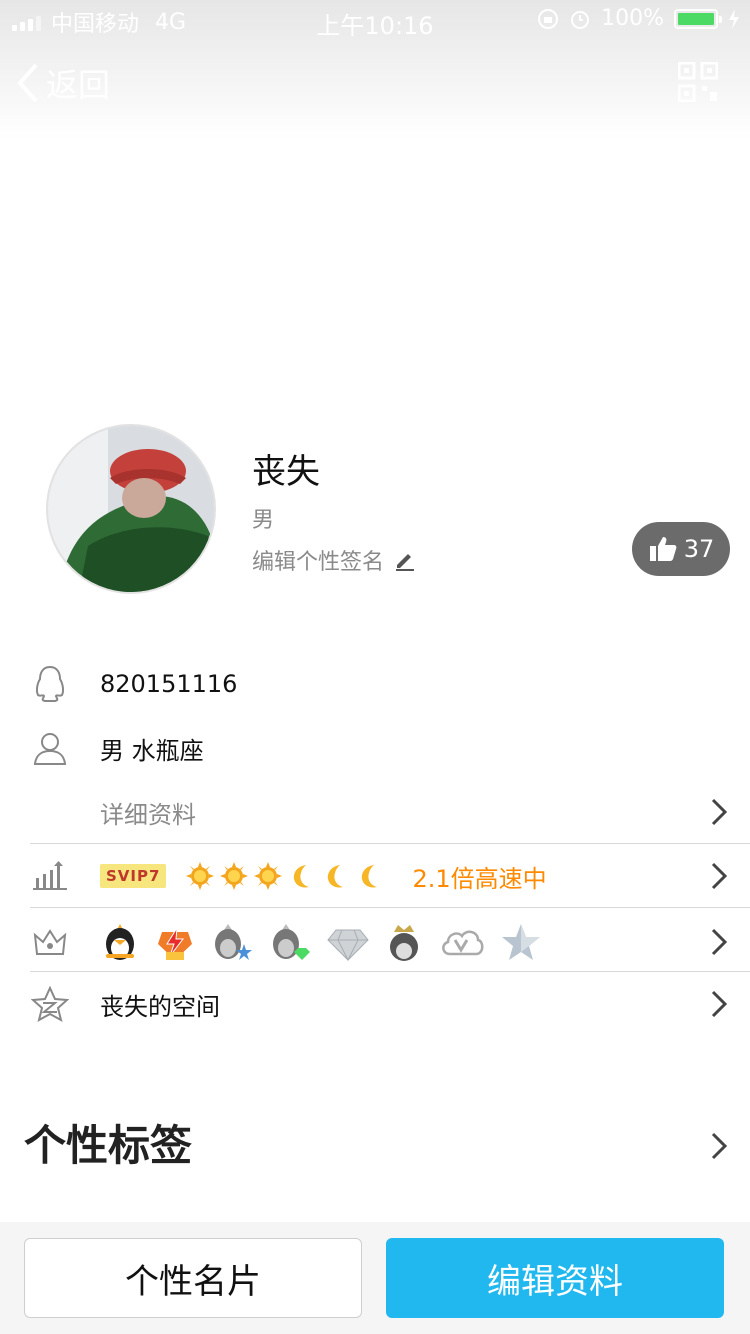 This screenshot has width=750, height=1334. What do you see at coordinates (375, 1004) in the screenshot?
I see `qzone-row: 丧失的空间` at bounding box center [375, 1004].